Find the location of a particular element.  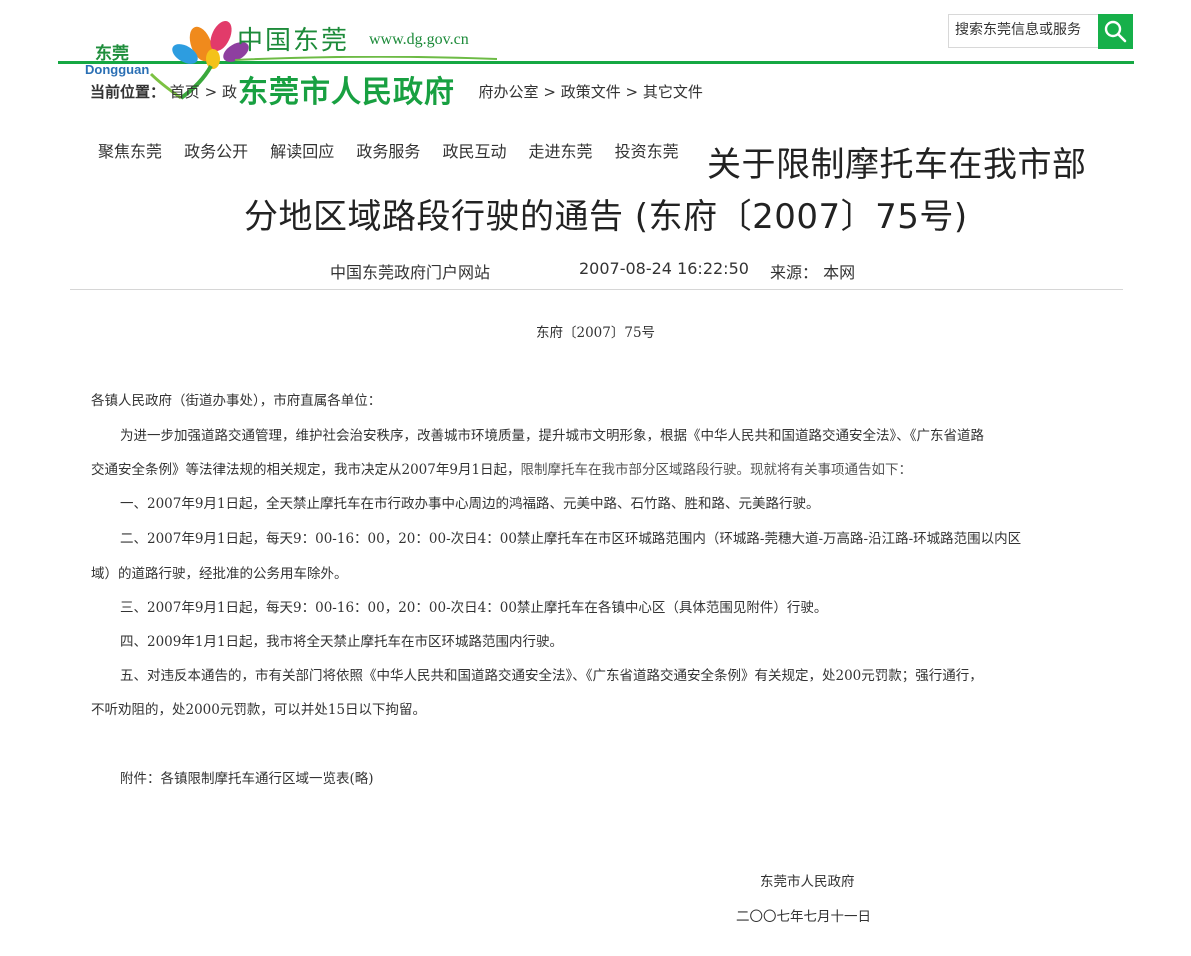

meta-divider is located at coordinates (596, 289).